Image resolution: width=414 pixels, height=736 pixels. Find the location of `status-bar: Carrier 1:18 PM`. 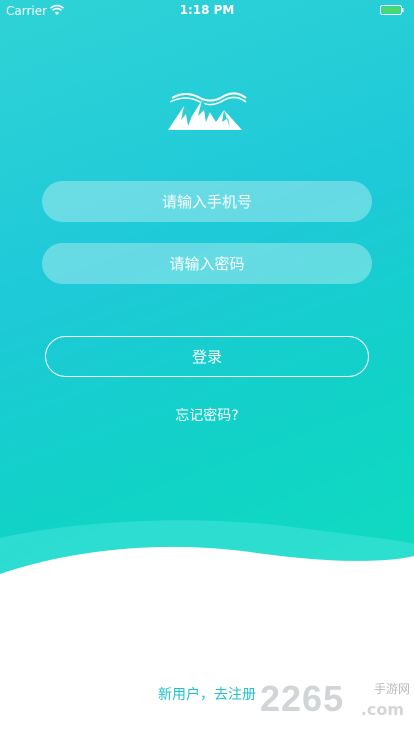

status-bar: Carrier 1:18 PM is located at coordinates (207, 11).